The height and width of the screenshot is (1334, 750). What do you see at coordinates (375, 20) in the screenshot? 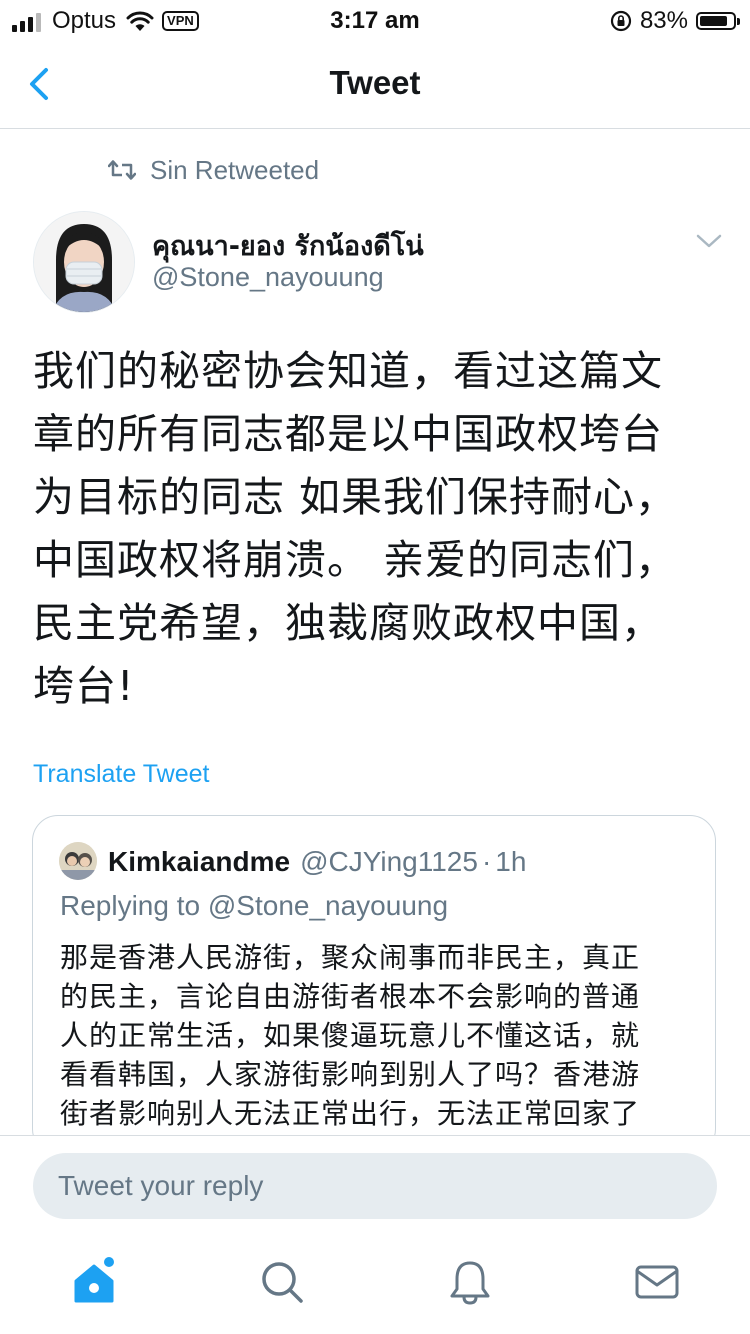
I see `status-bar: Optus VPN 3:17 am 83%` at bounding box center [375, 20].